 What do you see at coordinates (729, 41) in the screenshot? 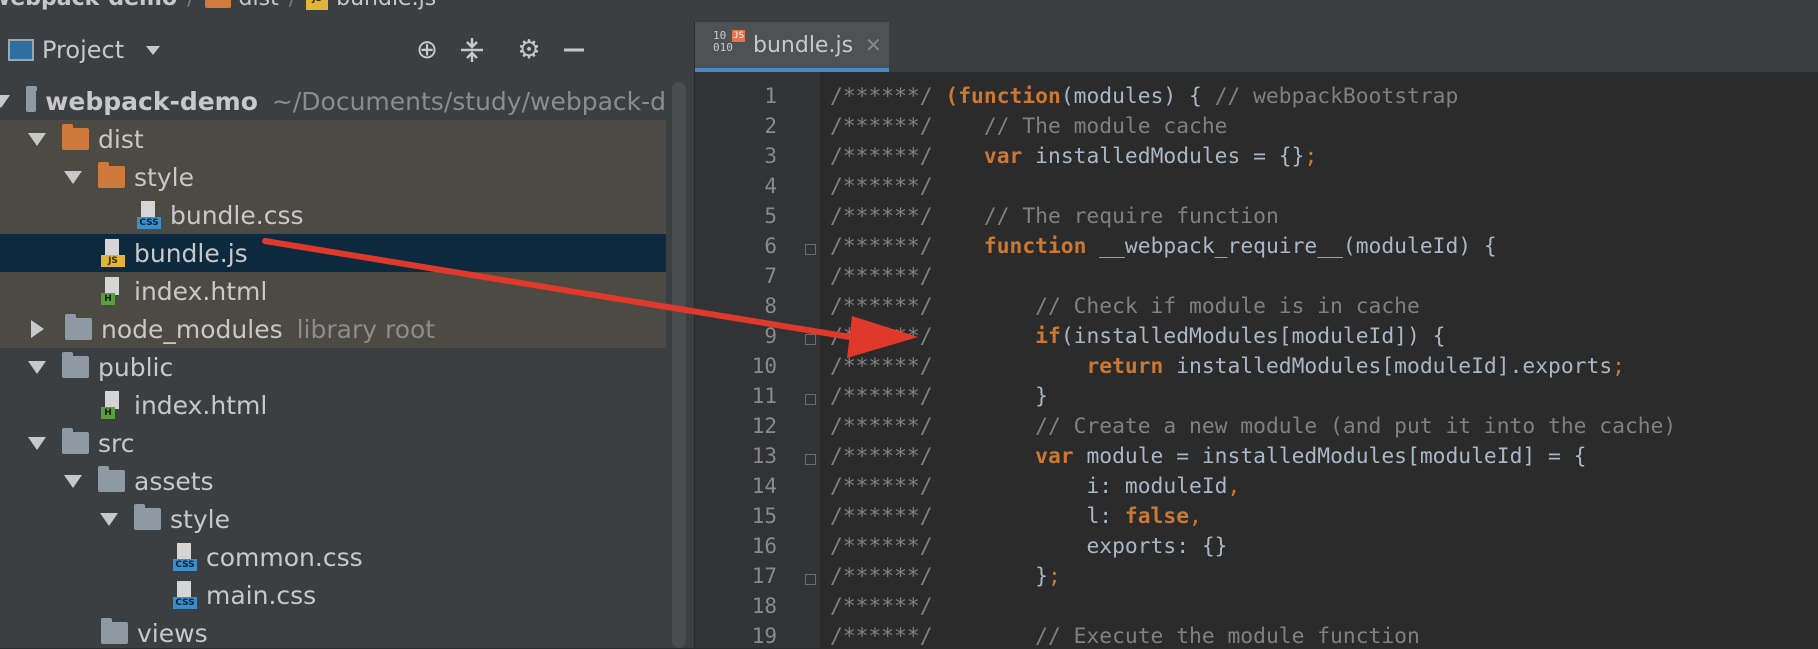
I see `binary-file-icon: 10 010 JS` at bounding box center [729, 41].